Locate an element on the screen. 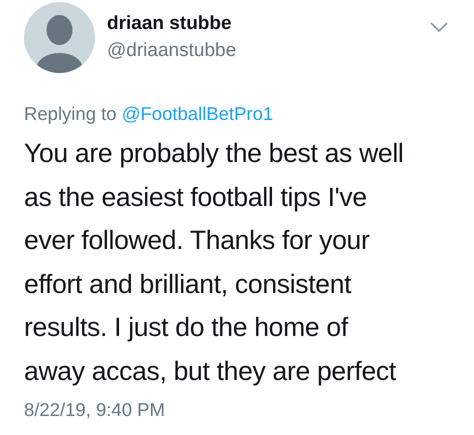 The width and height of the screenshot is (474, 435). mention-link: @FootballBetPro1 is located at coordinates (198, 113).